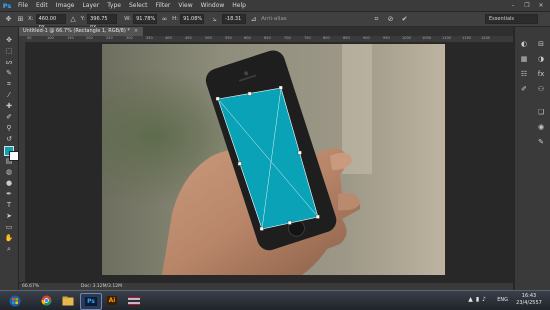  What do you see at coordinates (70, 38) in the screenshot?
I see `ruler-tick-label: 150` at bounding box center [70, 38].